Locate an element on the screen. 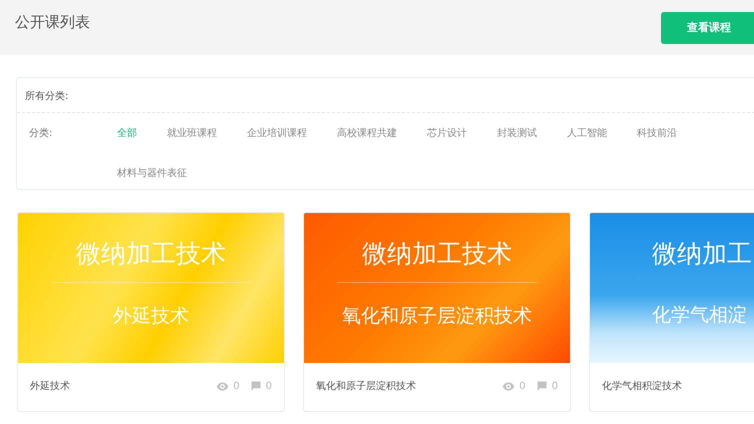  category-link: 人工智能 is located at coordinates (587, 133).